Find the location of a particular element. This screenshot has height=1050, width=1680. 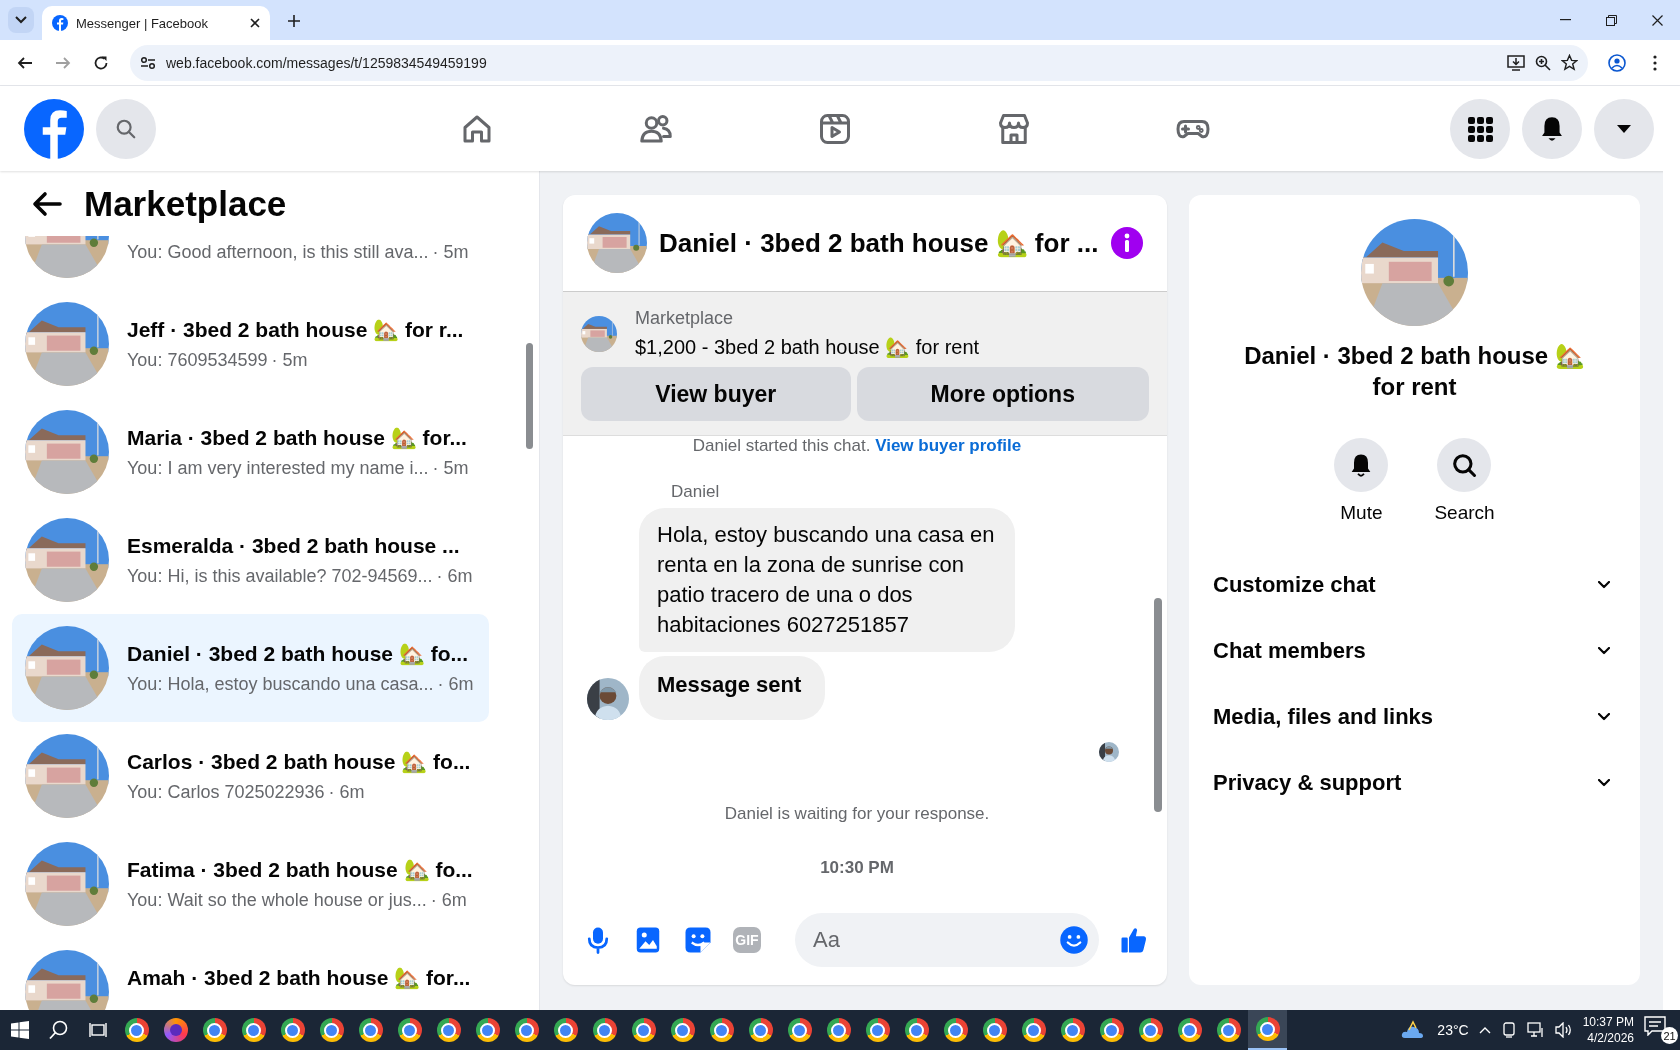

listing-button: View buyer is located at coordinates (716, 394).